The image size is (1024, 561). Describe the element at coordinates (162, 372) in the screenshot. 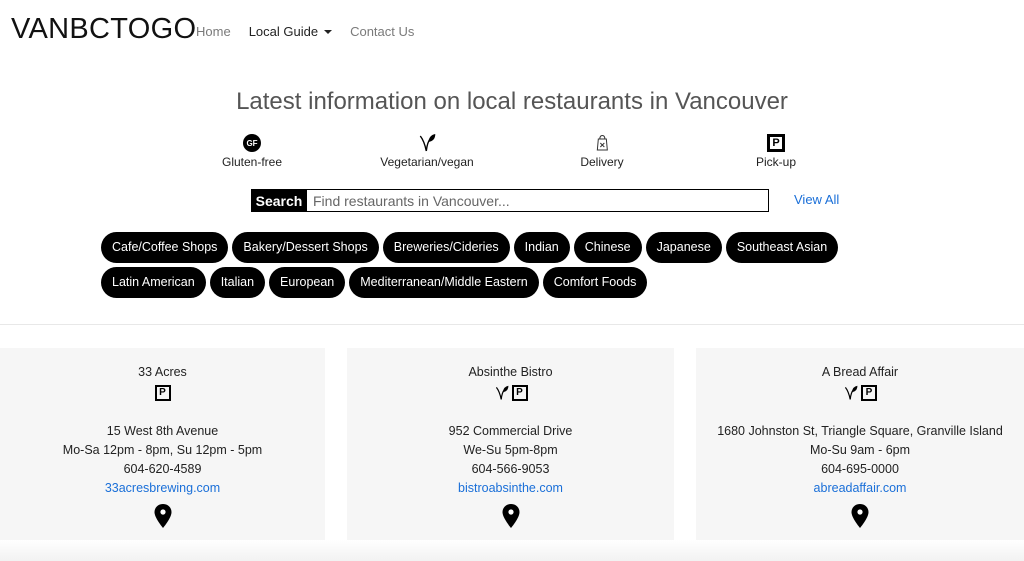

I see `restaurant-name: 33 Acres` at that location.